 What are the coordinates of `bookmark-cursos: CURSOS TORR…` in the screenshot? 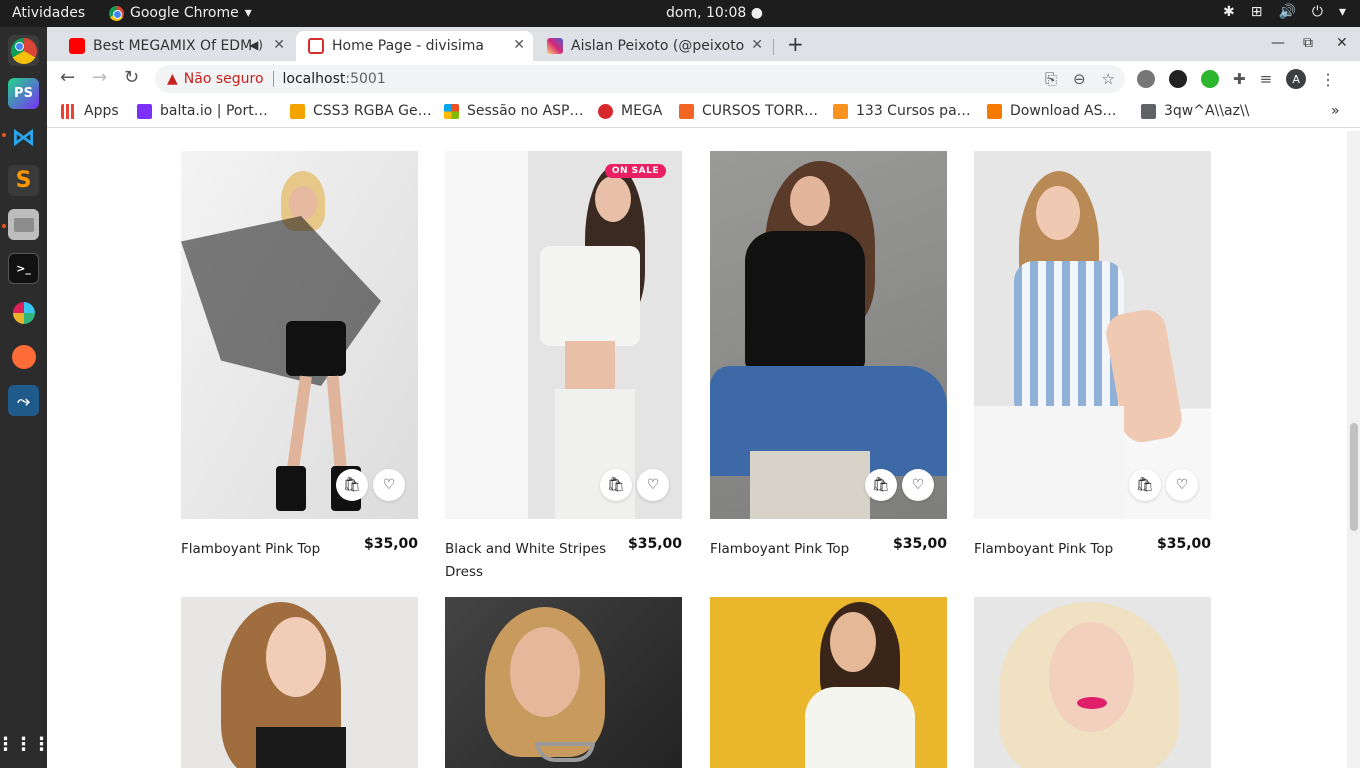 It's located at (748, 111).